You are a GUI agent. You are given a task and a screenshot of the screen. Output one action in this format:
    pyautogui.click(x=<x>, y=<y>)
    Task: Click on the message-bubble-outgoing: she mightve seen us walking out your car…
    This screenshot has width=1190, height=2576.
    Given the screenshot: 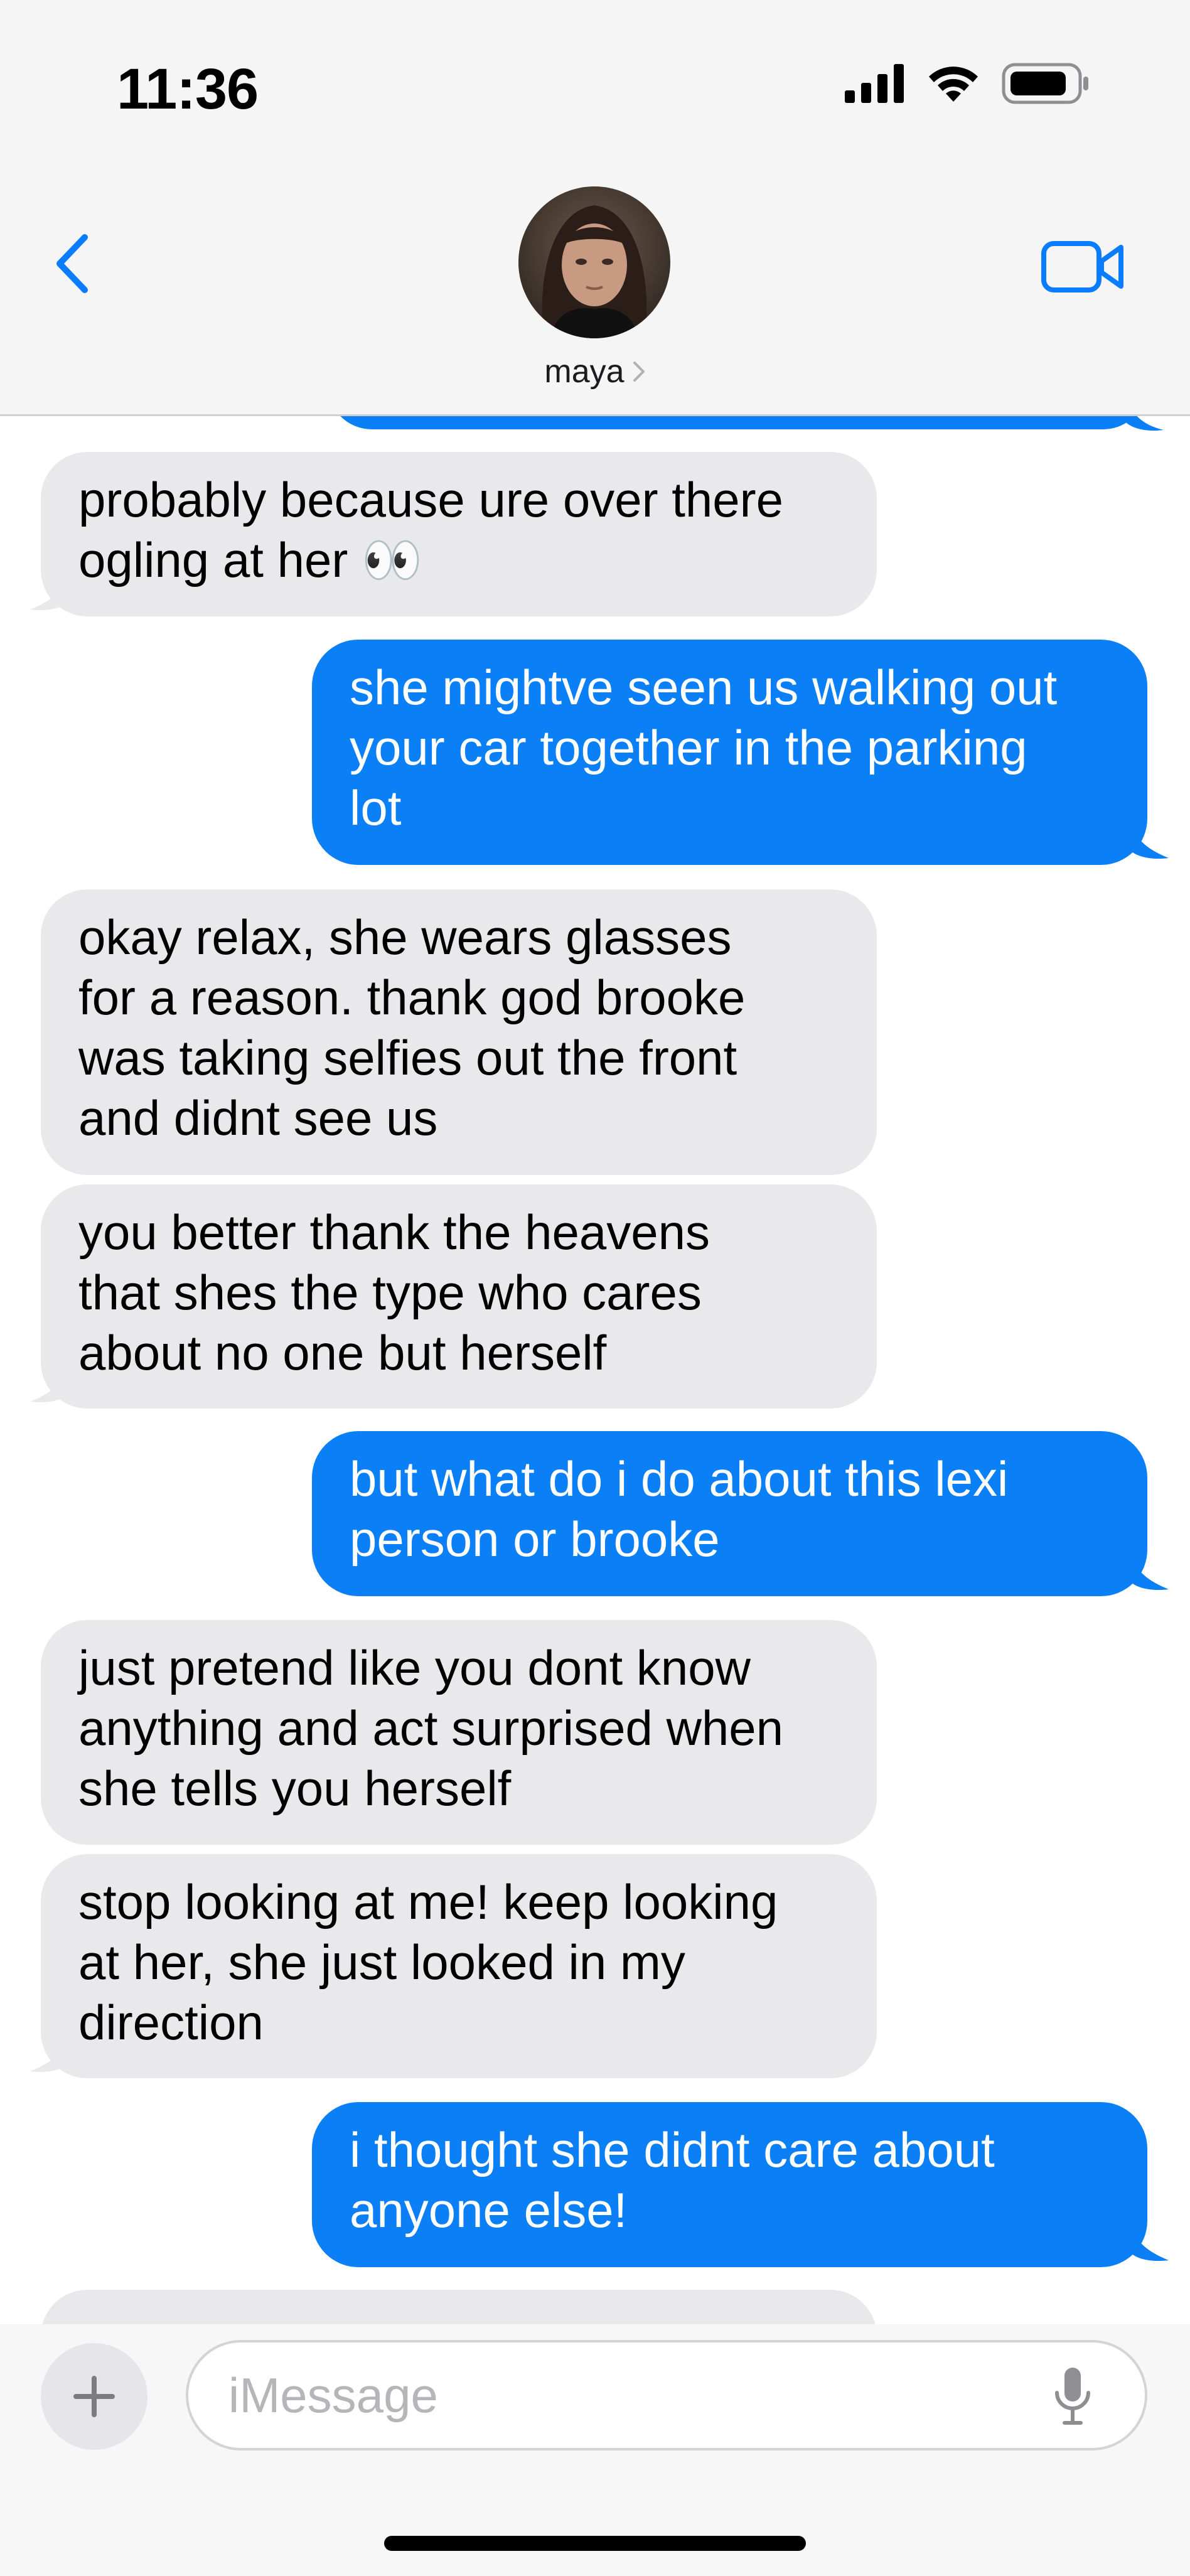 What is the action you would take?
    pyautogui.click(x=729, y=752)
    